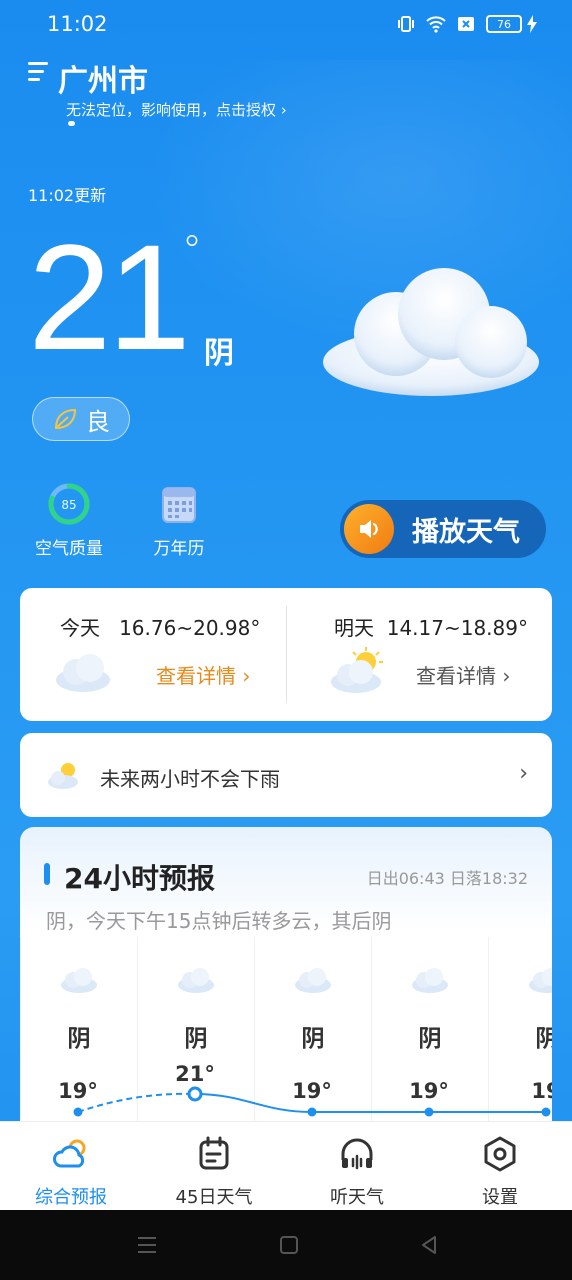  Describe the element at coordinates (429, 1245) in the screenshot. I see `back-icon` at that location.